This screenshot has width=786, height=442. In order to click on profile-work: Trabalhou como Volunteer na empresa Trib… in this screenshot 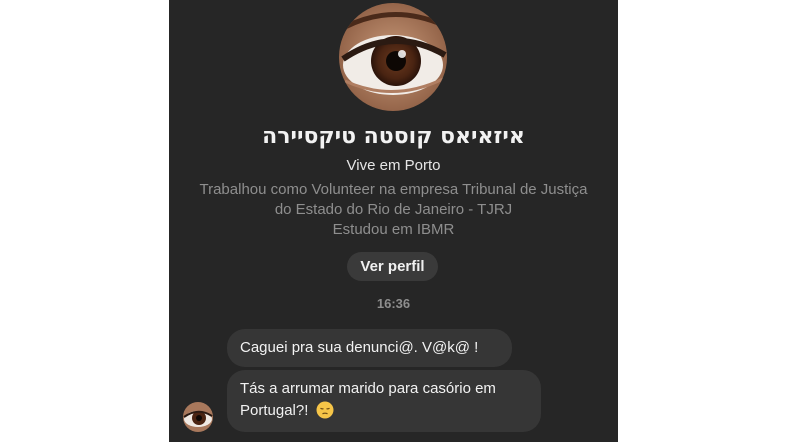, I will do `click(393, 199)`.